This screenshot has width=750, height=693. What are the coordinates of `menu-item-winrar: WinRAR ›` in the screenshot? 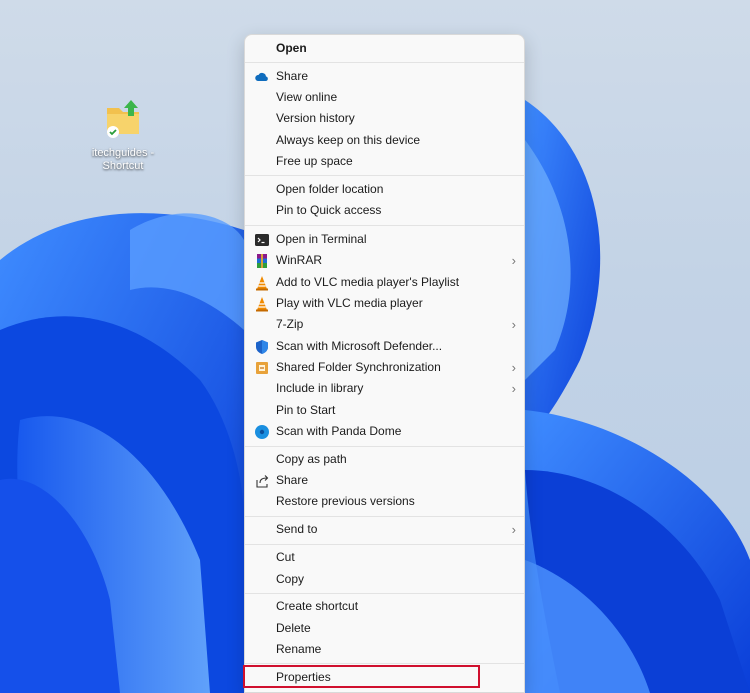 It's located at (384, 260).